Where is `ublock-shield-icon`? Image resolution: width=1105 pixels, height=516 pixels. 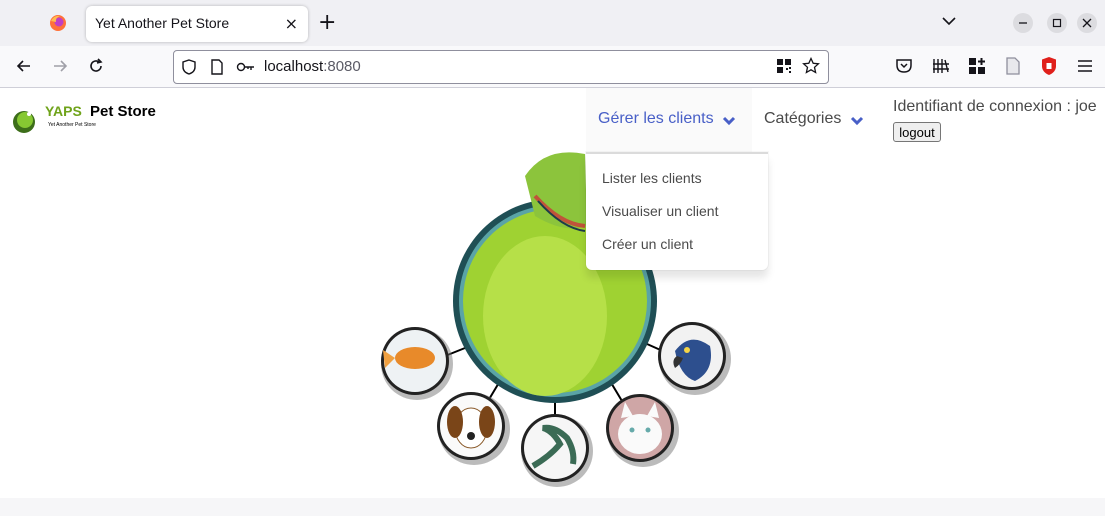 ublock-shield-icon is located at coordinates (1049, 66).